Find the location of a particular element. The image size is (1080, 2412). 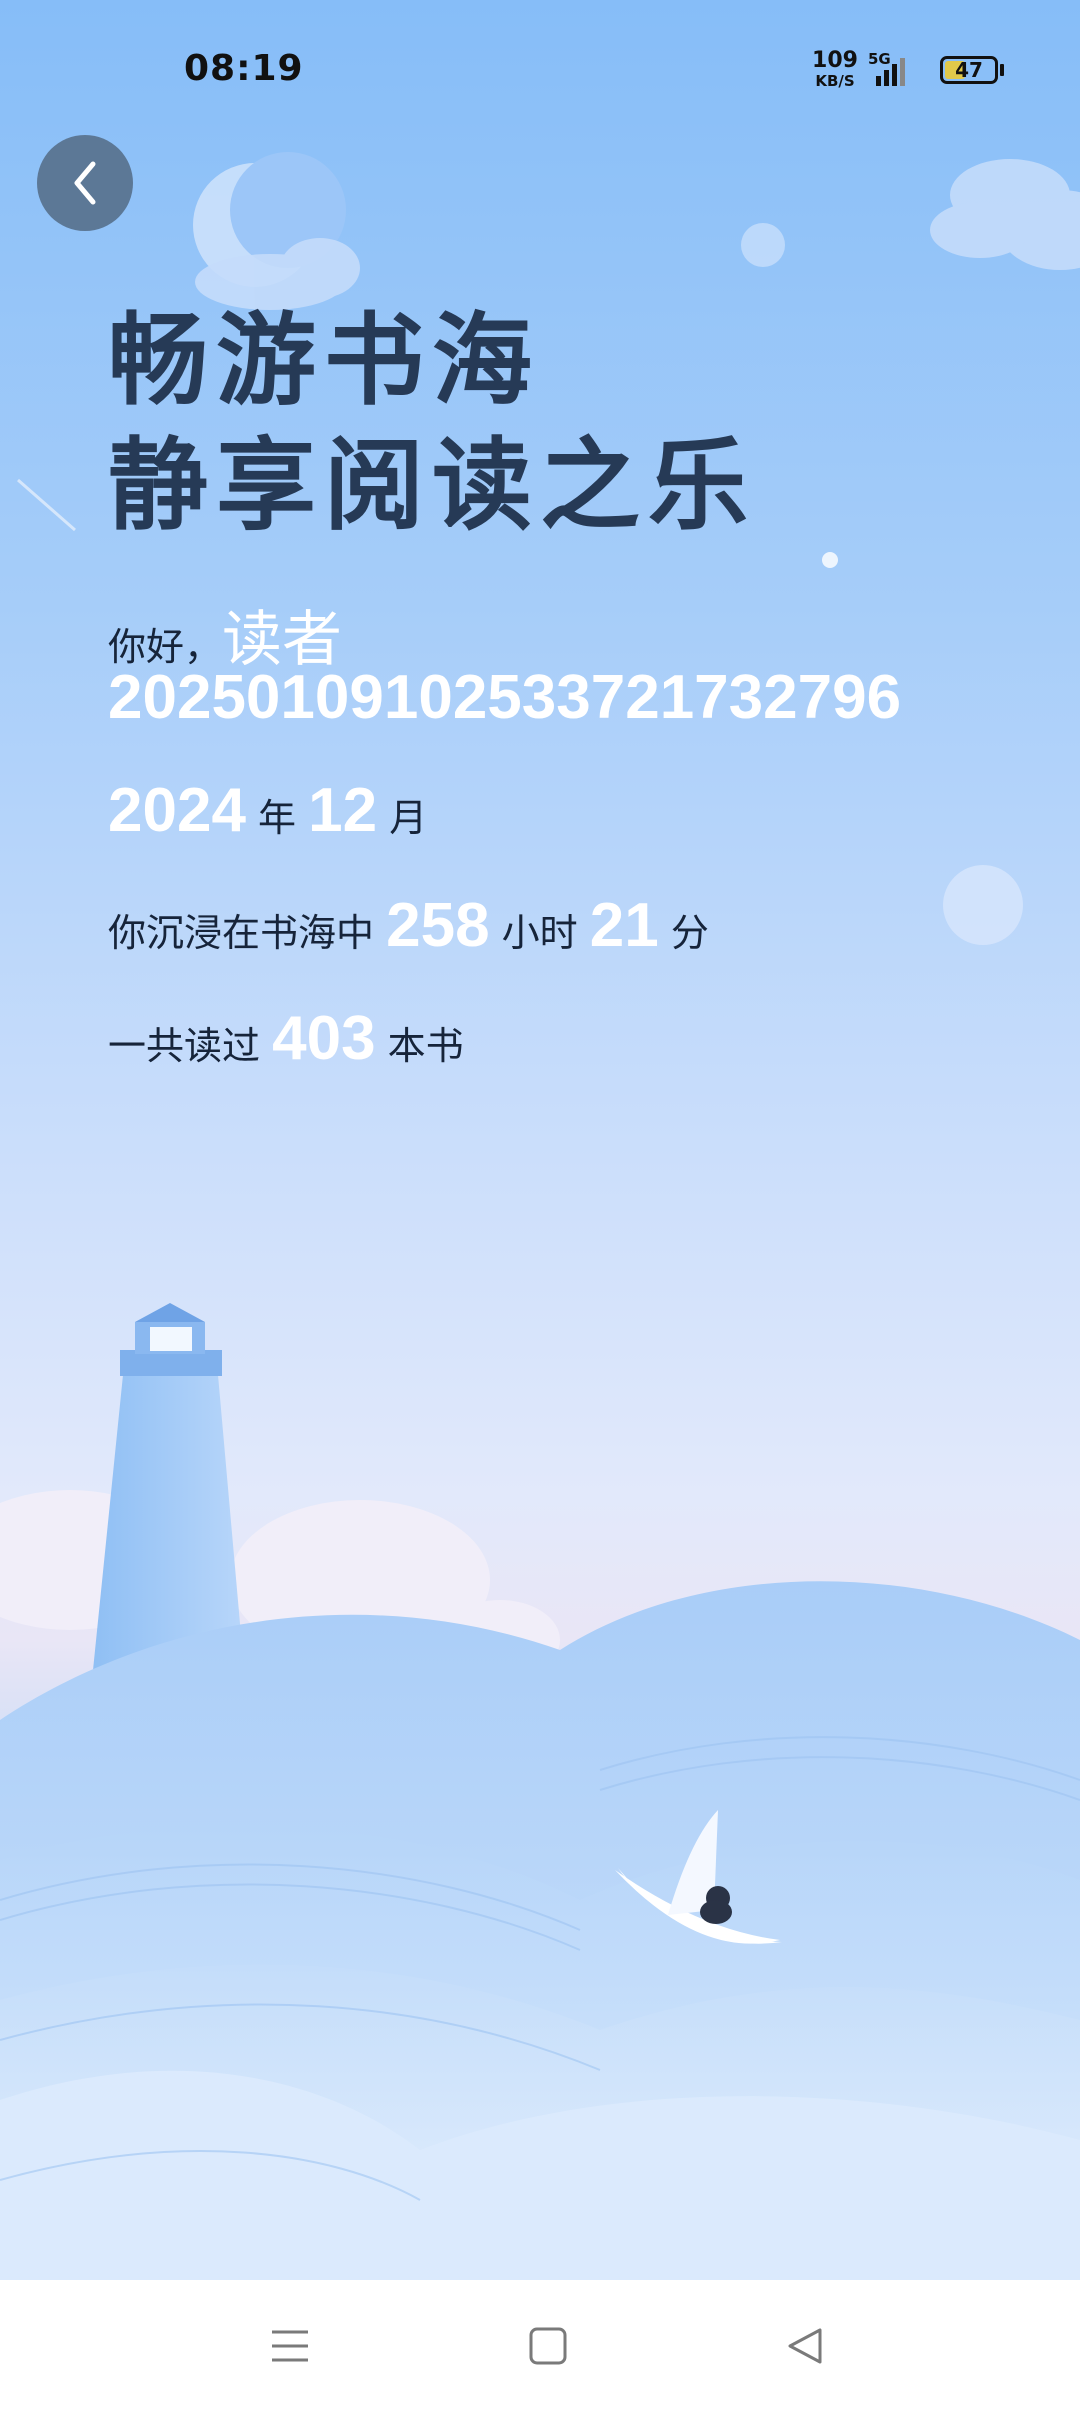

system-back-button is located at coordinates (806, 2346).